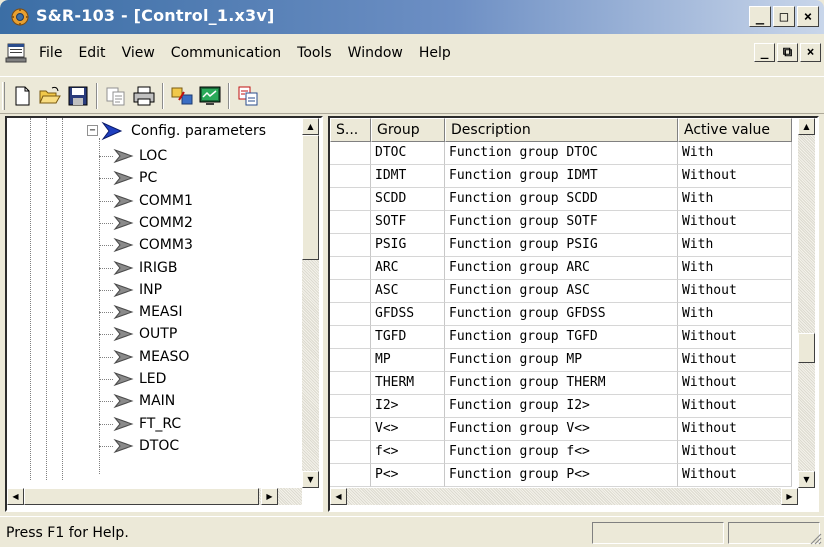  Describe the element at coordinates (16, 53) in the screenshot. I see `document-window-icon` at that location.